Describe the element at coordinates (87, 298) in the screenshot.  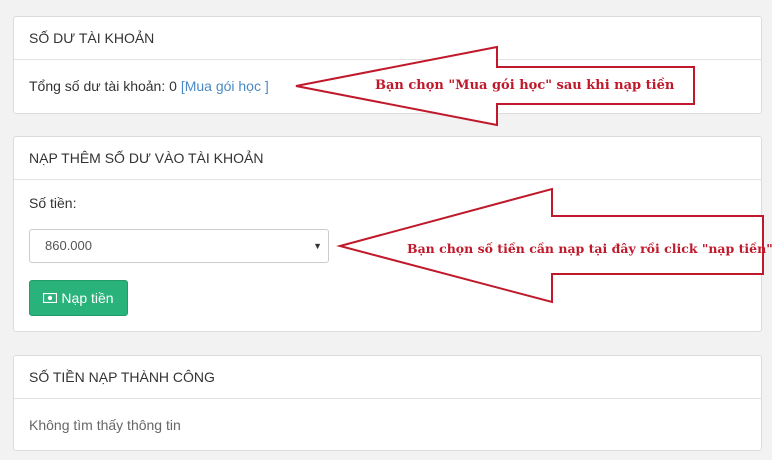
I see `topup-submit-label: Nạp tiền` at that location.